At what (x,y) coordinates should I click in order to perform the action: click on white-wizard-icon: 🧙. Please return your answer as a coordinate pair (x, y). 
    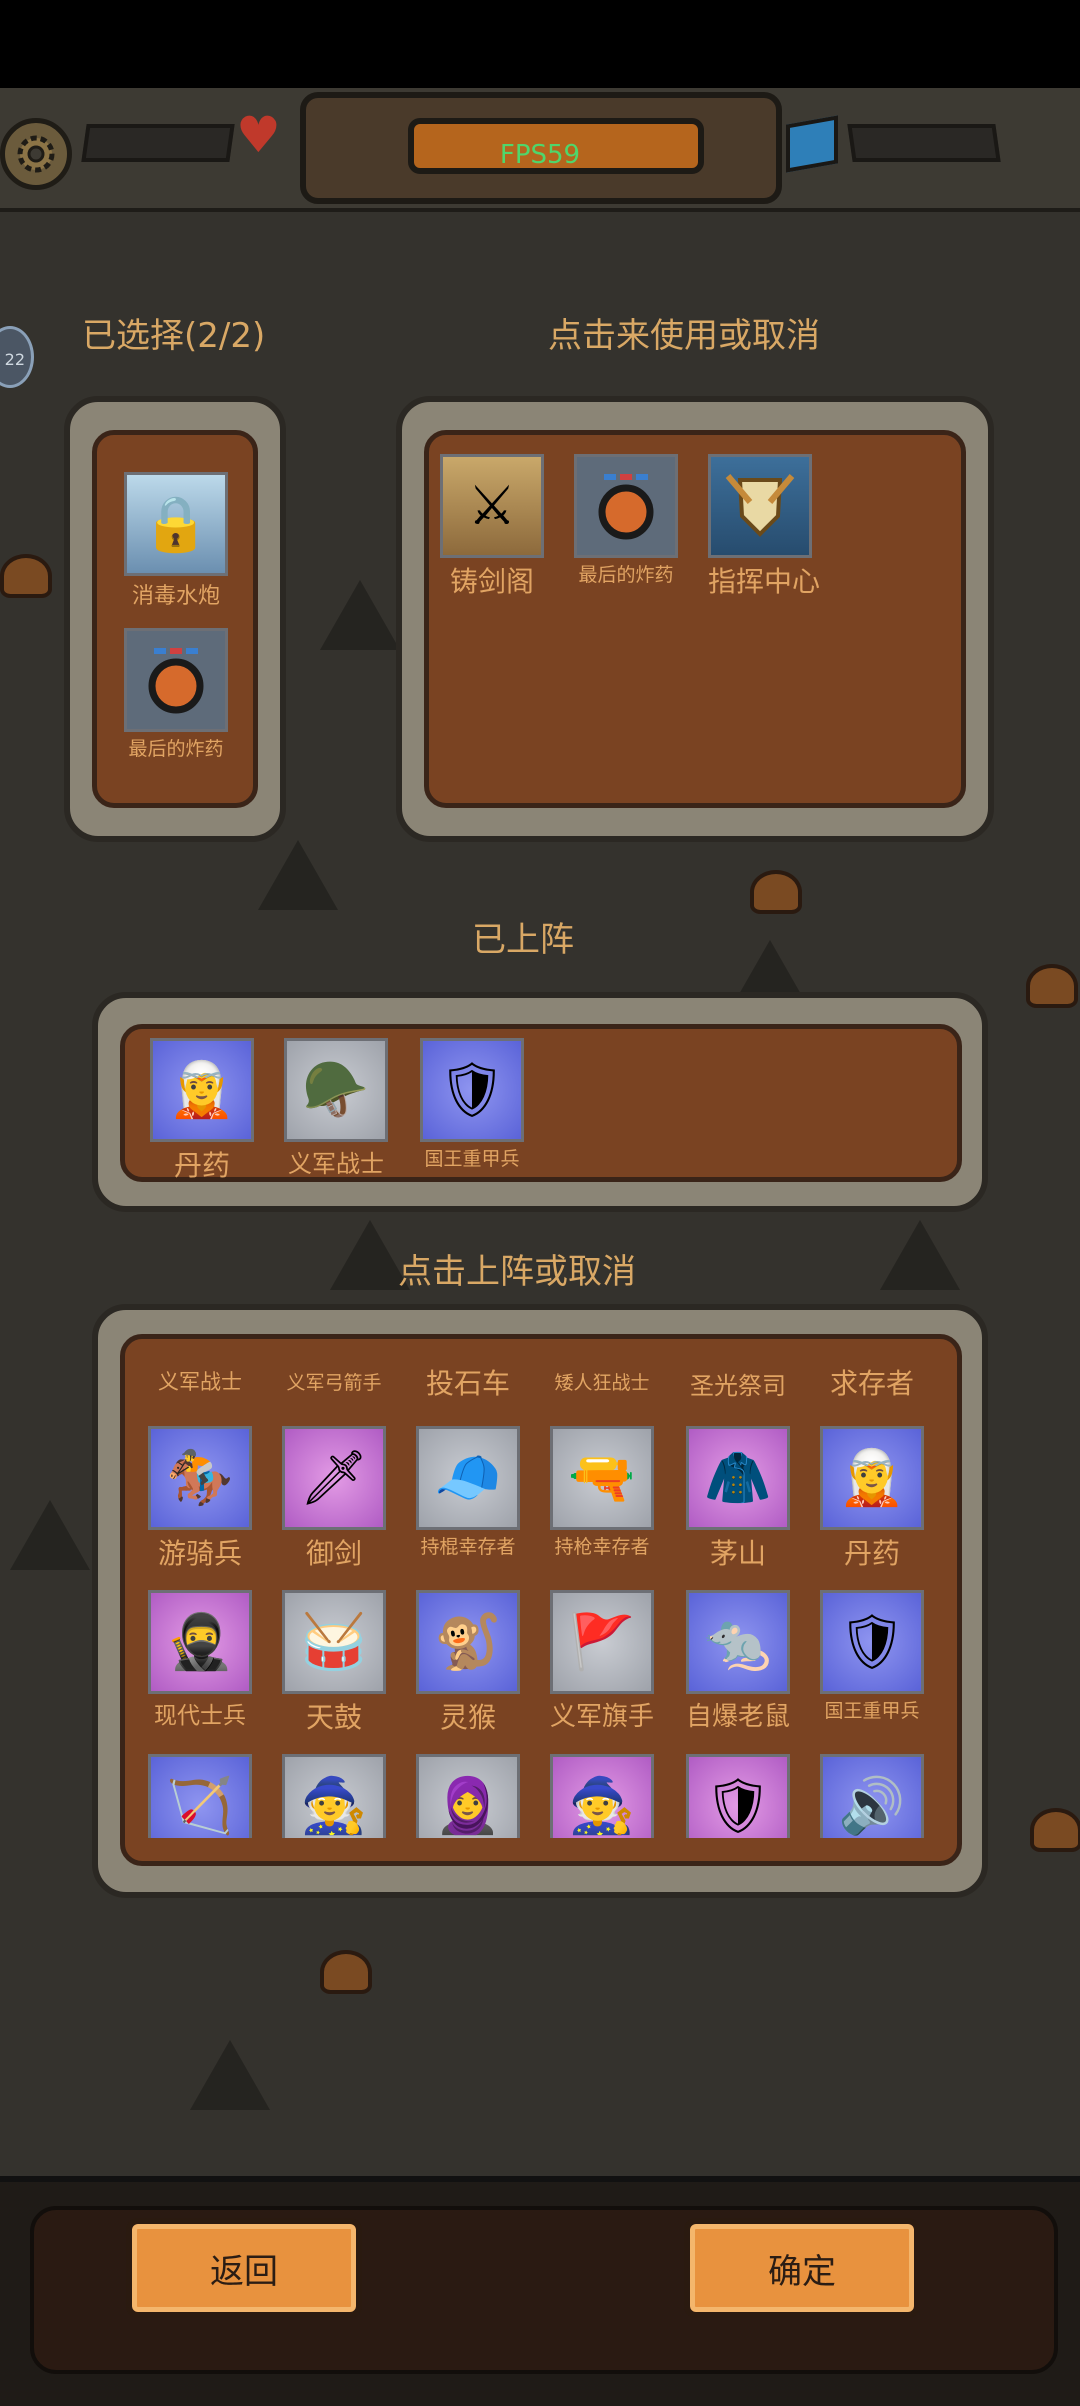
    Looking at the image, I should click on (602, 1796).